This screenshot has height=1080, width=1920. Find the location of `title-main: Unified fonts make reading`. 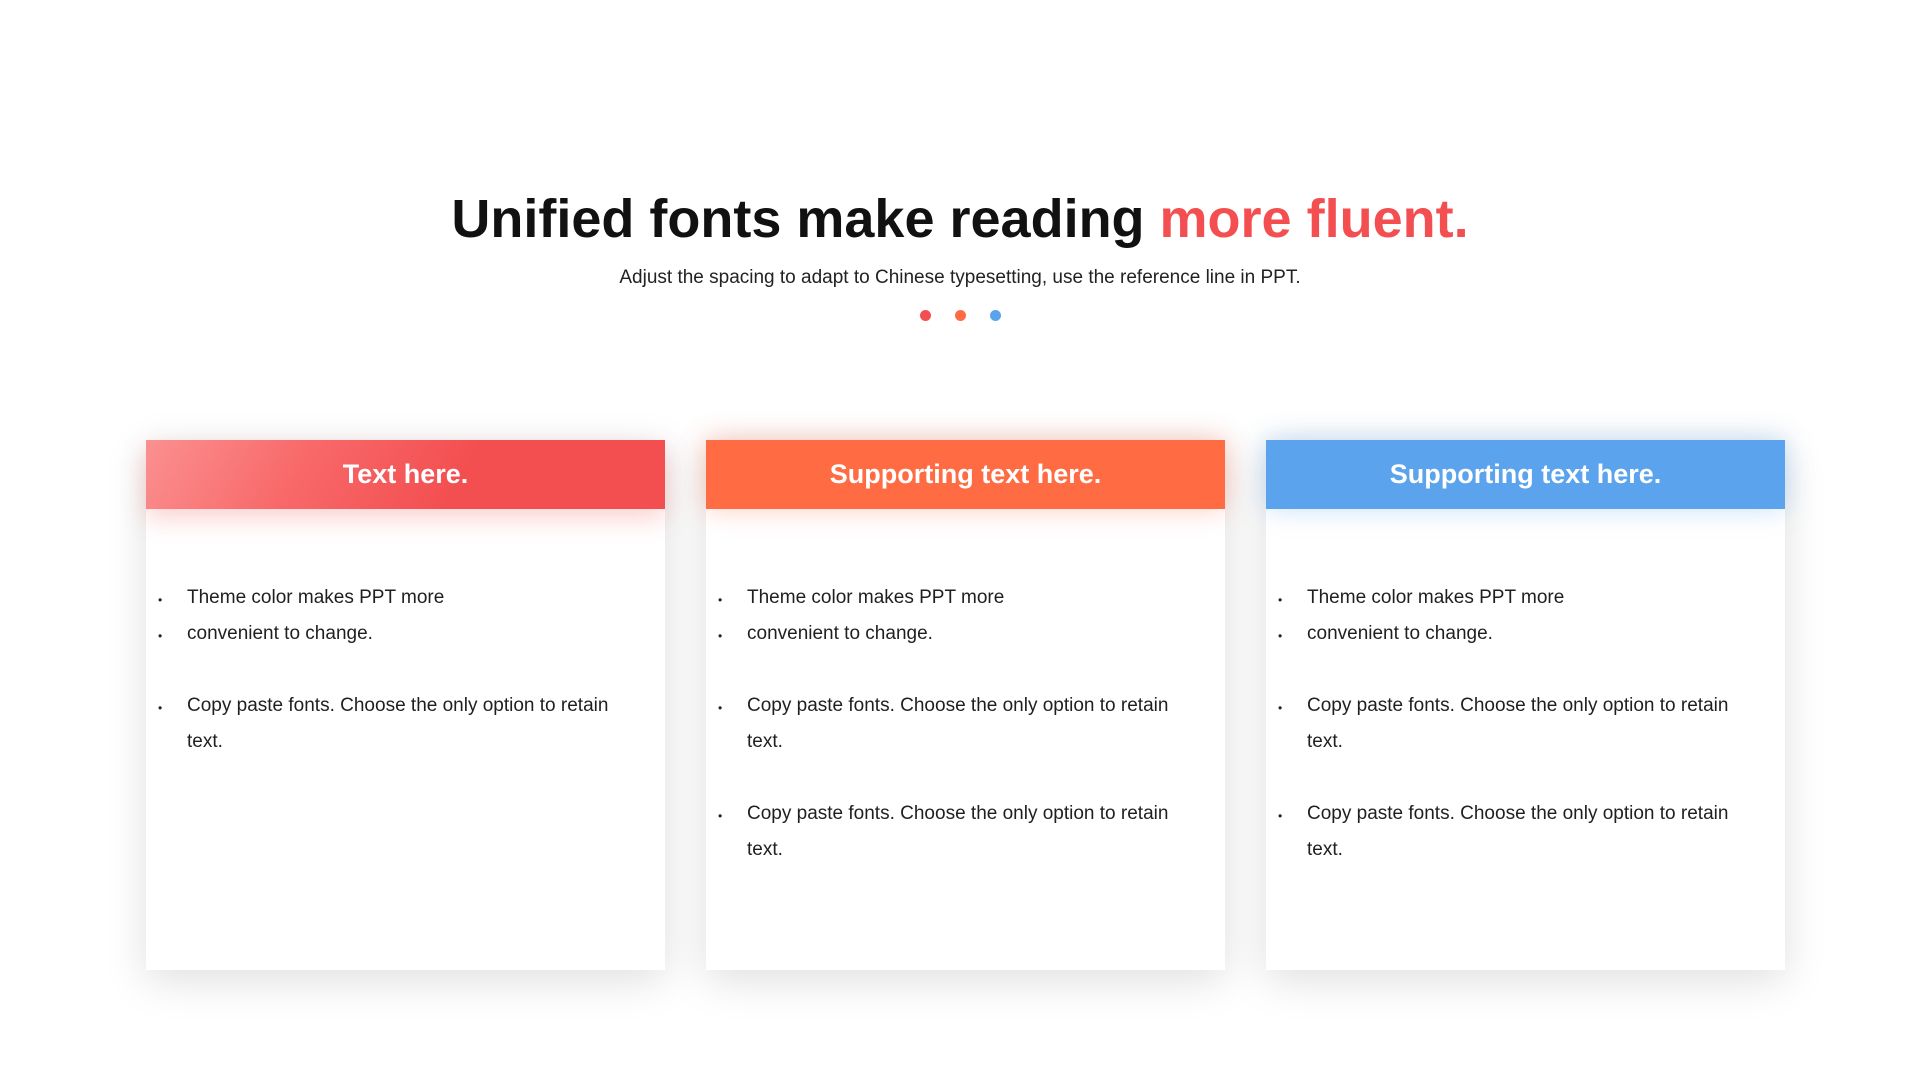

title-main: Unified fonts make reading is located at coordinates (805, 219).